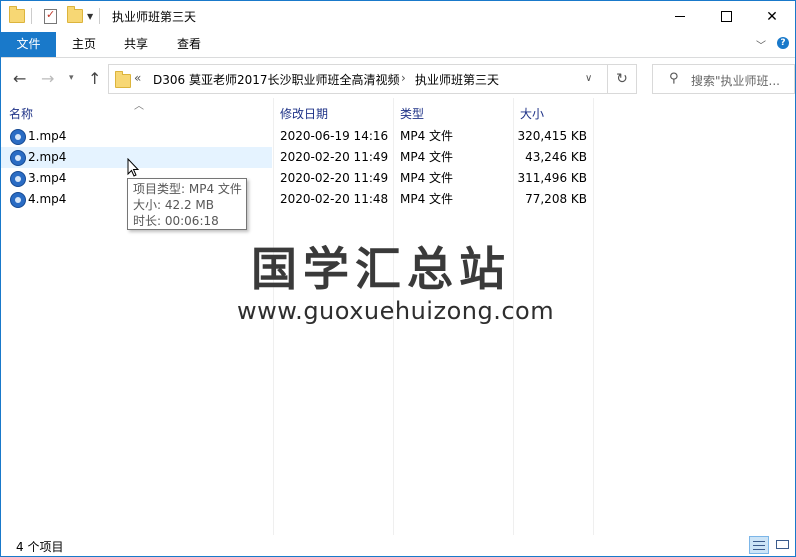  What do you see at coordinates (304, 114) in the screenshot?
I see `column-header-date: 修改日期` at bounding box center [304, 114].